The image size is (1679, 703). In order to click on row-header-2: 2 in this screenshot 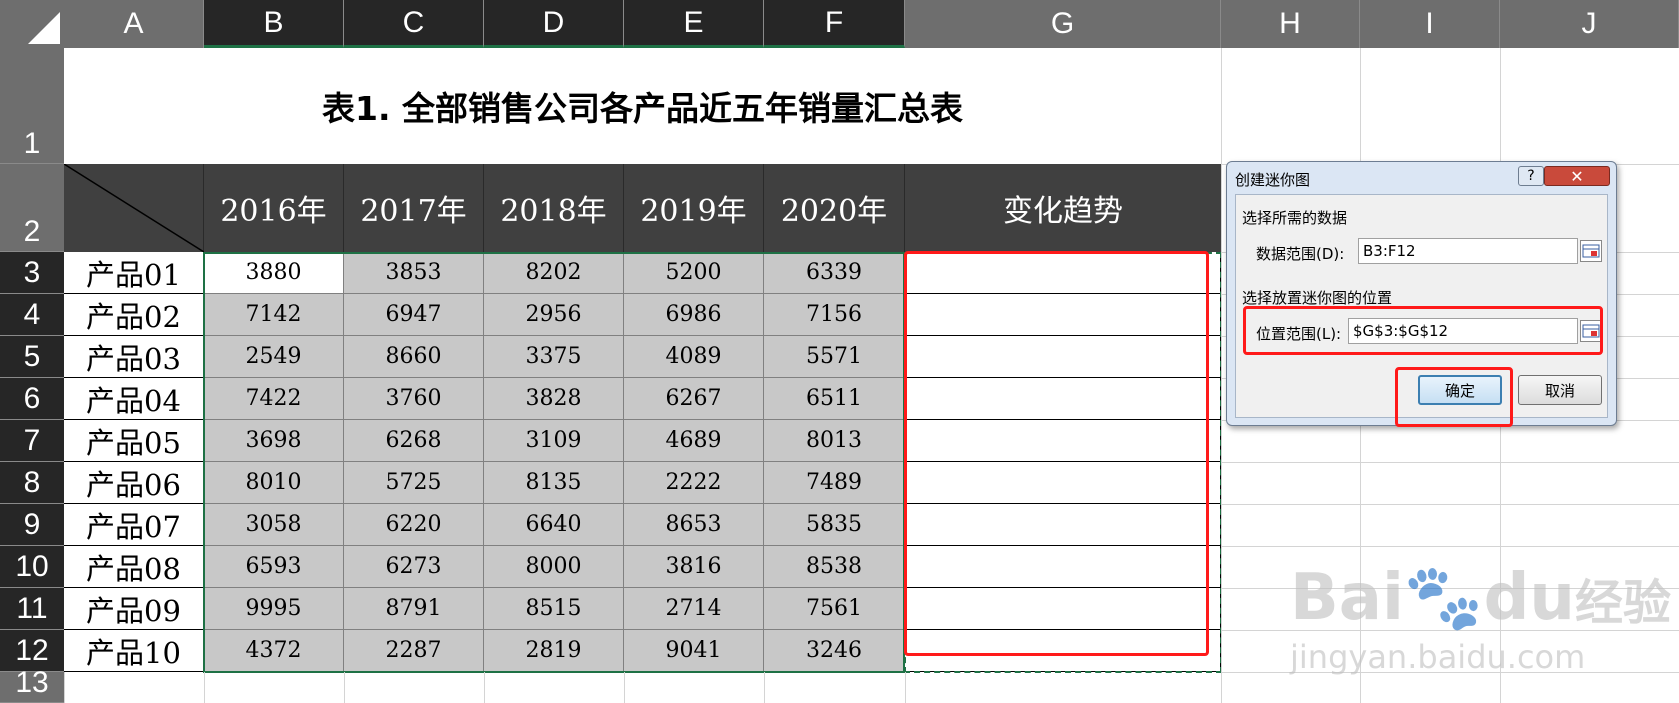, I will do `click(32, 208)`.